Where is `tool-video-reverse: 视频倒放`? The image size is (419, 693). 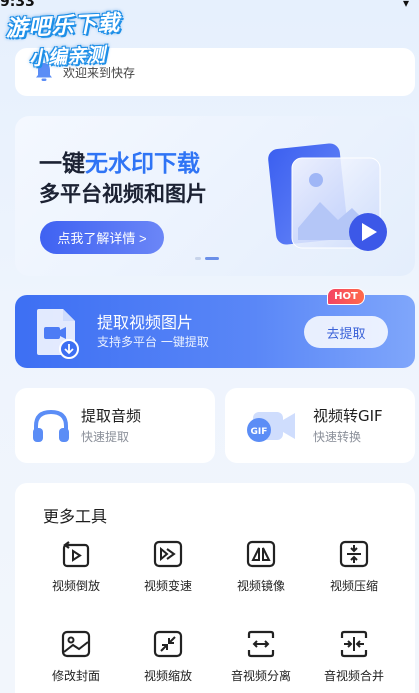
tool-video-reverse: 视频倒放 is located at coordinates (76, 566).